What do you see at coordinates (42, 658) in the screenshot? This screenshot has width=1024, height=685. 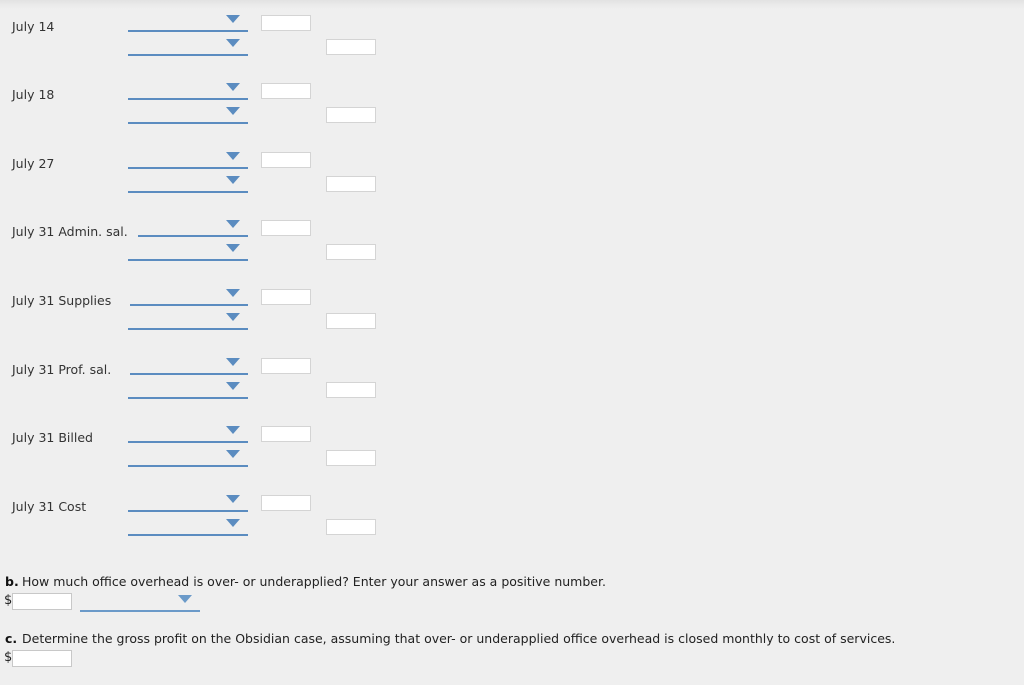 I see `question-c-answer-input` at bounding box center [42, 658].